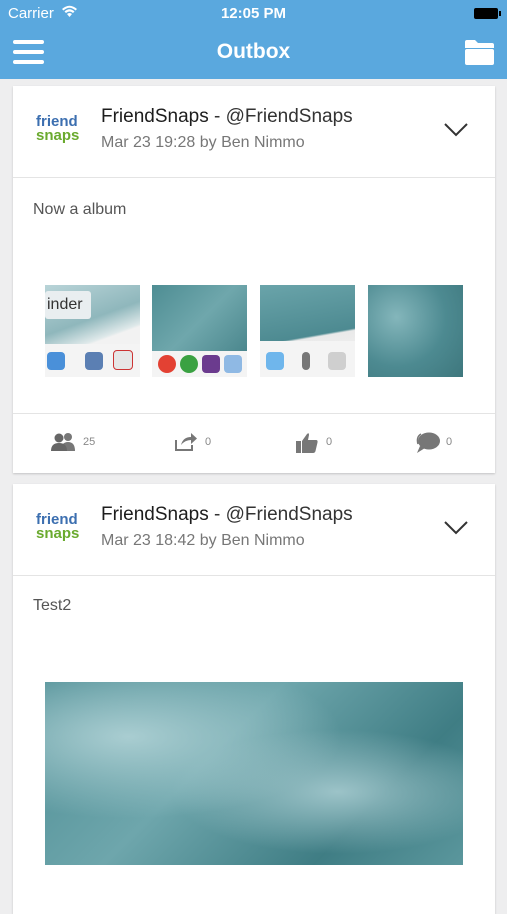  Describe the element at coordinates (63, 442) in the screenshot. I see `people-icon` at that location.